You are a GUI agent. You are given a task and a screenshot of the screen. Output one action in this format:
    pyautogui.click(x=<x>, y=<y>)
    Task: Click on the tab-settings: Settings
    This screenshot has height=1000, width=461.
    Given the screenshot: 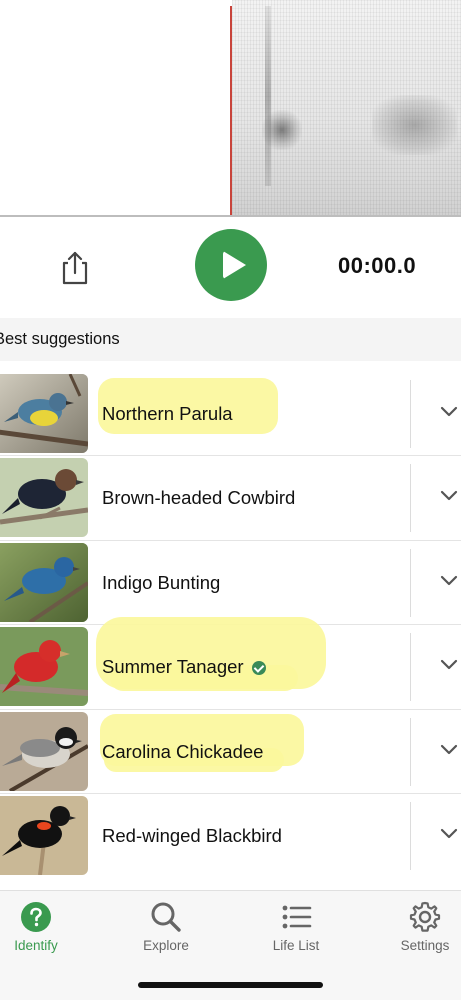 What is the action you would take?
    pyautogui.click(x=418, y=931)
    